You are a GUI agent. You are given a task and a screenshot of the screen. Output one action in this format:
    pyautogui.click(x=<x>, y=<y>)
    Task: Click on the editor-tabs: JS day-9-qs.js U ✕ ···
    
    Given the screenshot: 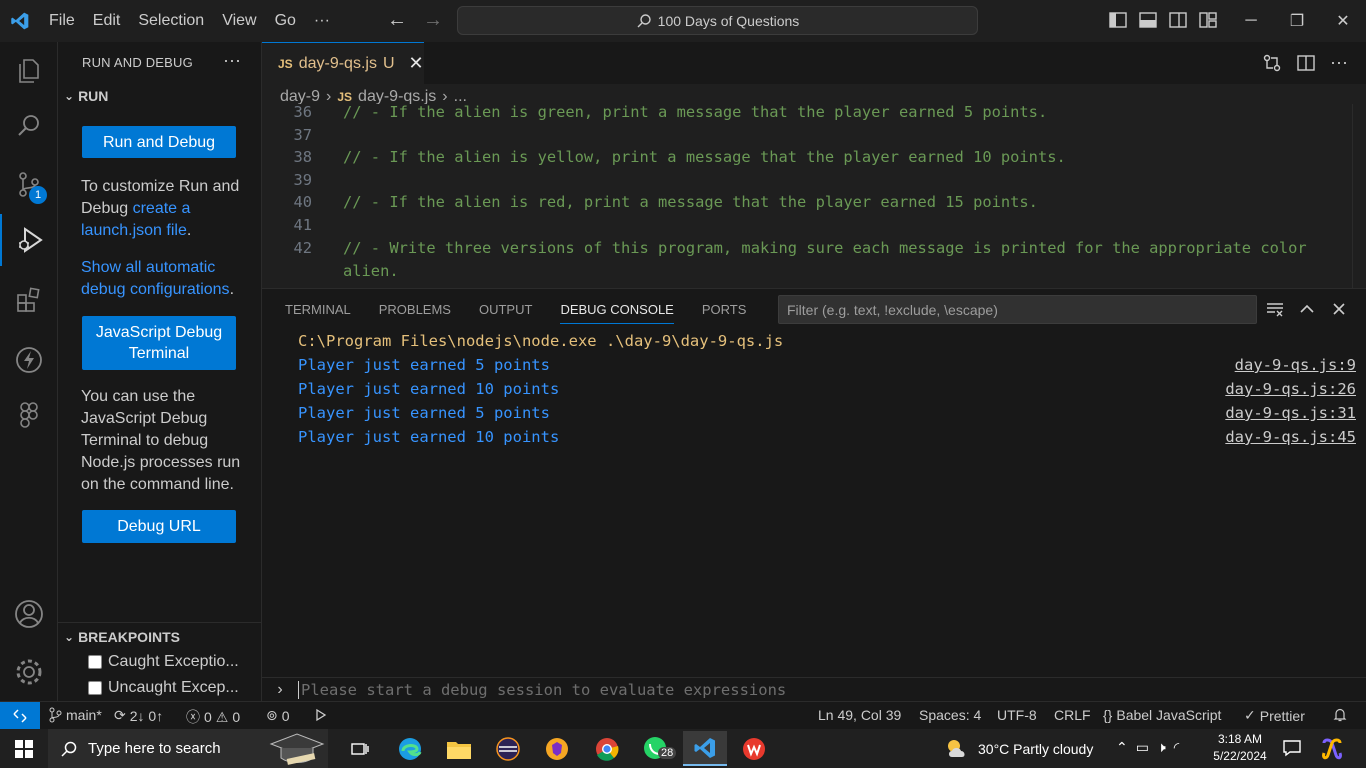 What is the action you would take?
    pyautogui.click(x=814, y=63)
    